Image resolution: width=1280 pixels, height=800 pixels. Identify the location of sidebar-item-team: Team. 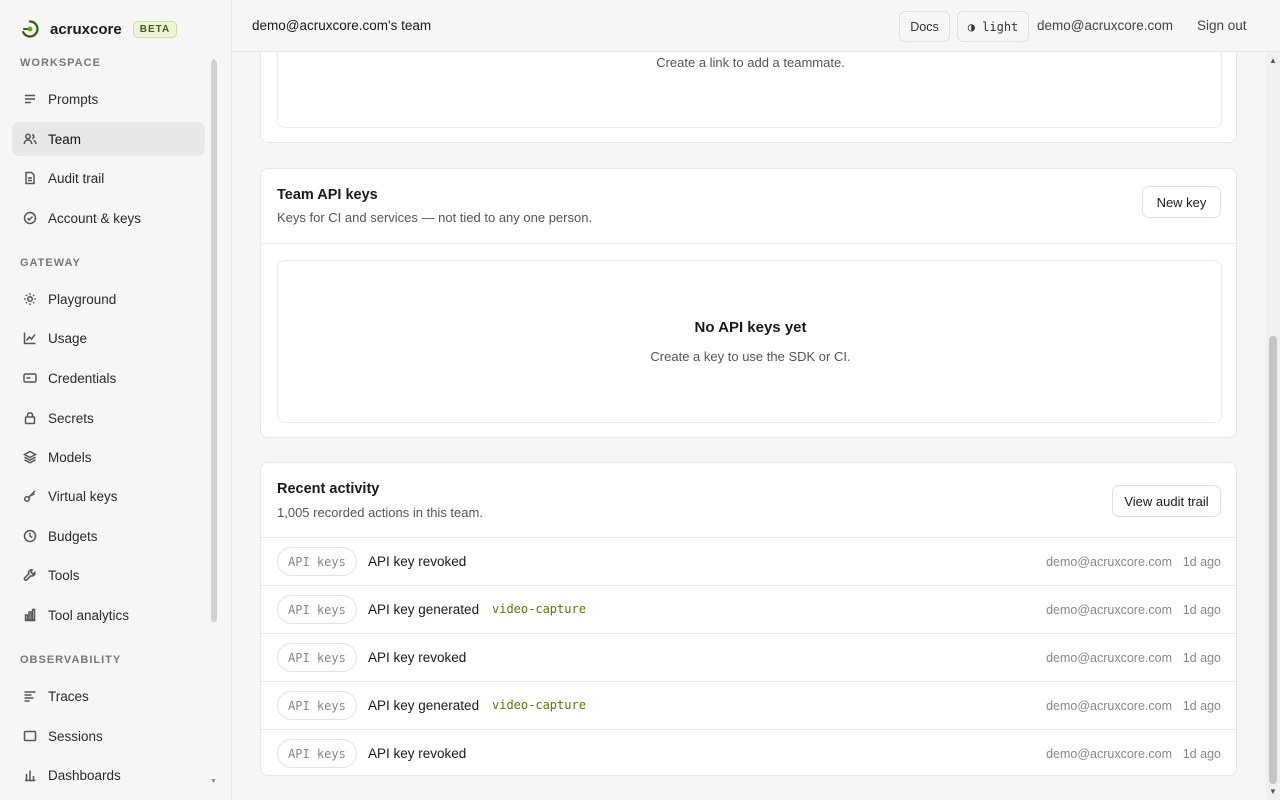
(108, 139).